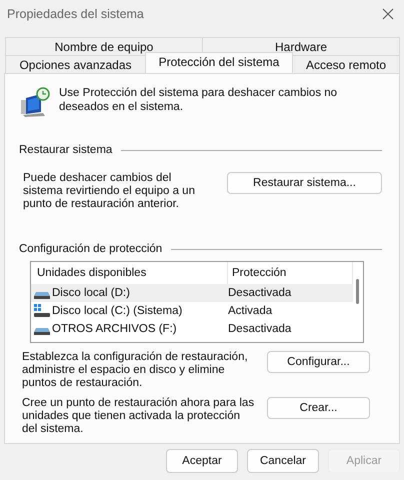 The image size is (404, 480). What do you see at coordinates (346, 64) in the screenshot?
I see `tab: Acceso remoto` at bounding box center [346, 64].